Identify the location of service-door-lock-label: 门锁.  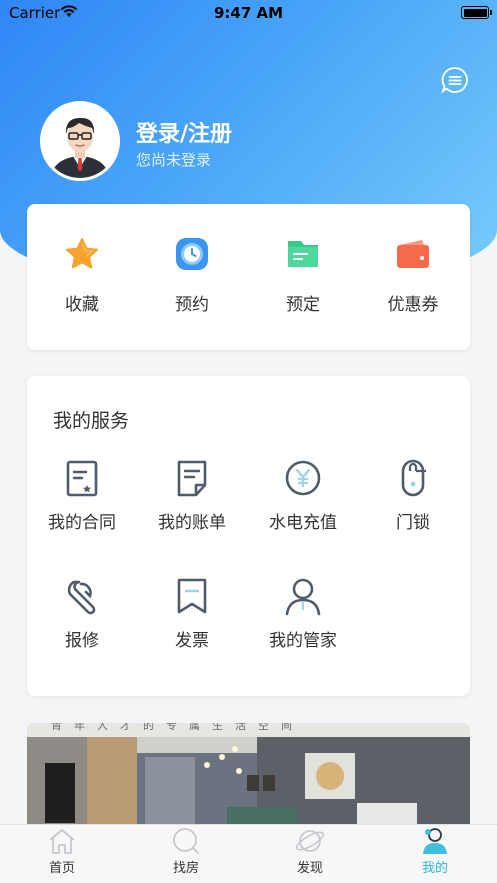
(413, 523).